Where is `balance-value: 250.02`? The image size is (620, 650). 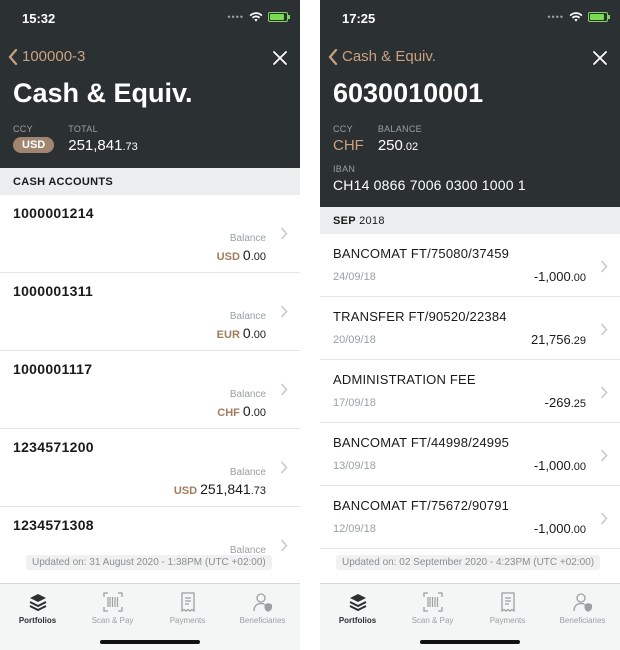 balance-value: 250.02 is located at coordinates (400, 145).